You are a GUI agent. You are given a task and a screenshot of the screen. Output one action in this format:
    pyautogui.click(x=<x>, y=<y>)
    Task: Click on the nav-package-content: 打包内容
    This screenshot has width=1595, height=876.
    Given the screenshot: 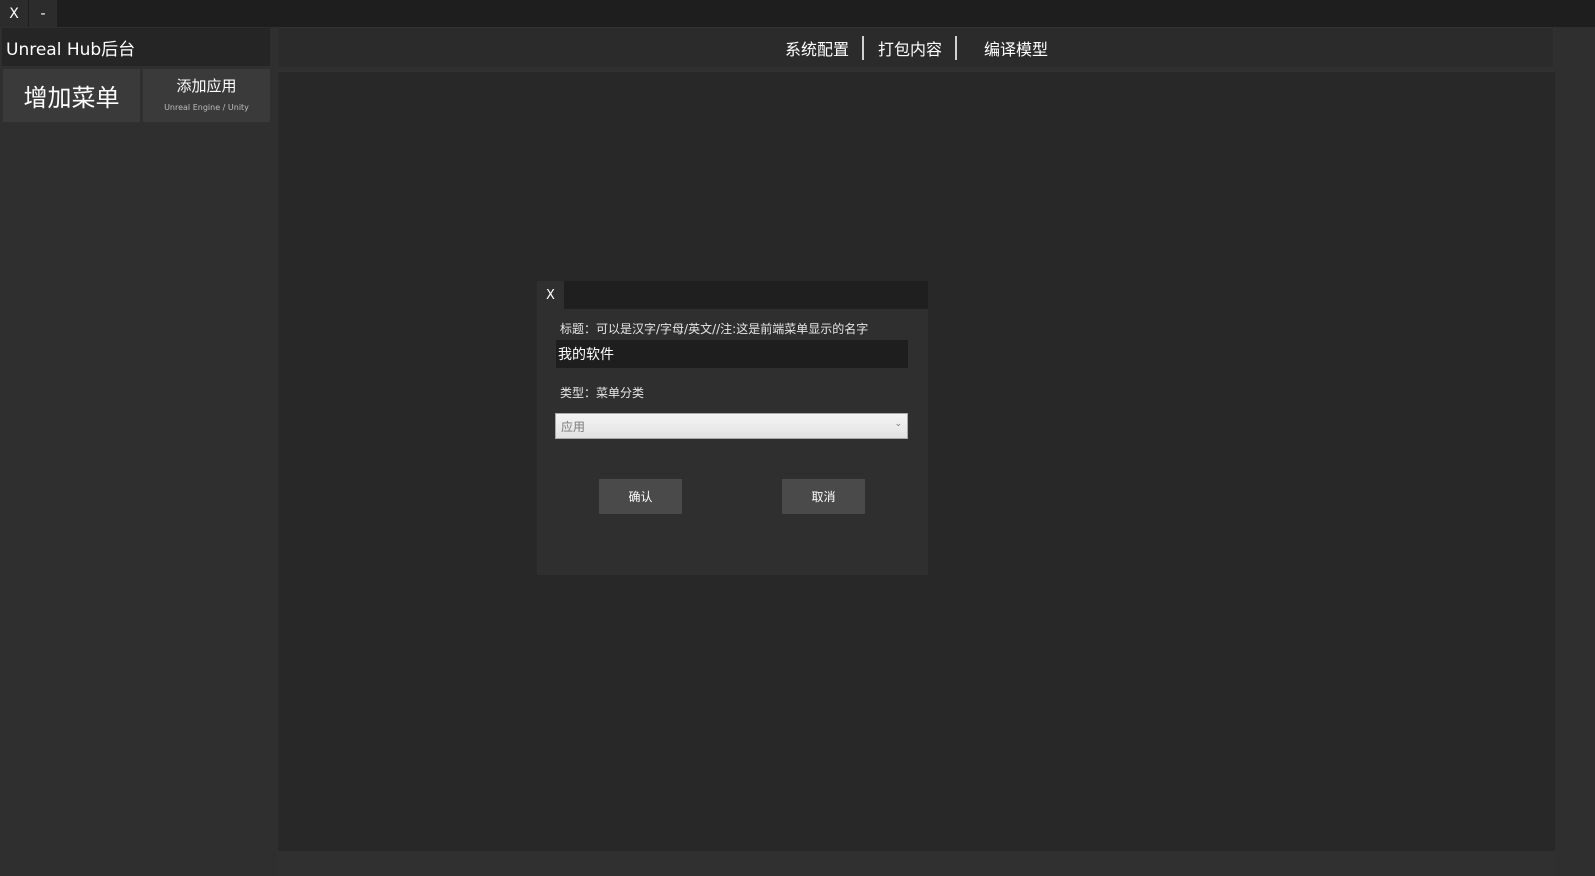 What is the action you would take?
    pyautogui.click(x=910, y=47)
    